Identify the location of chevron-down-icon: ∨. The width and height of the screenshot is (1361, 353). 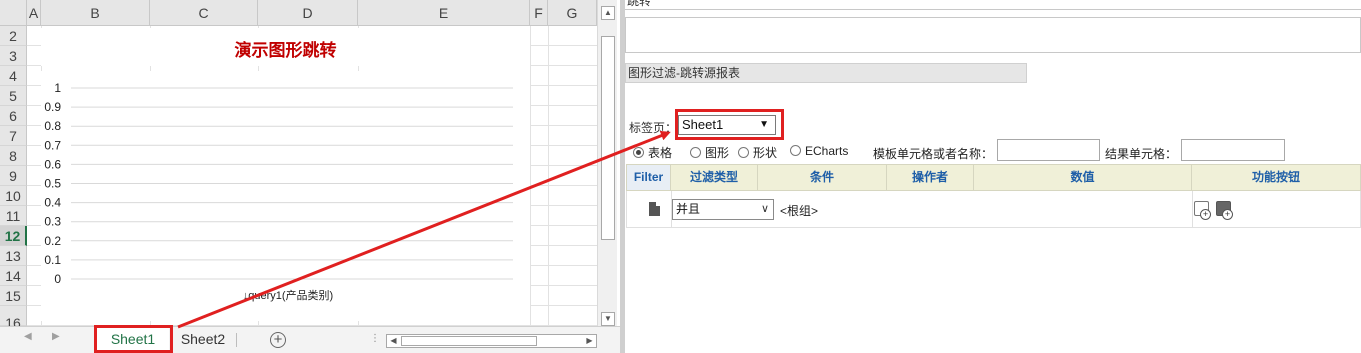
(764, 209).